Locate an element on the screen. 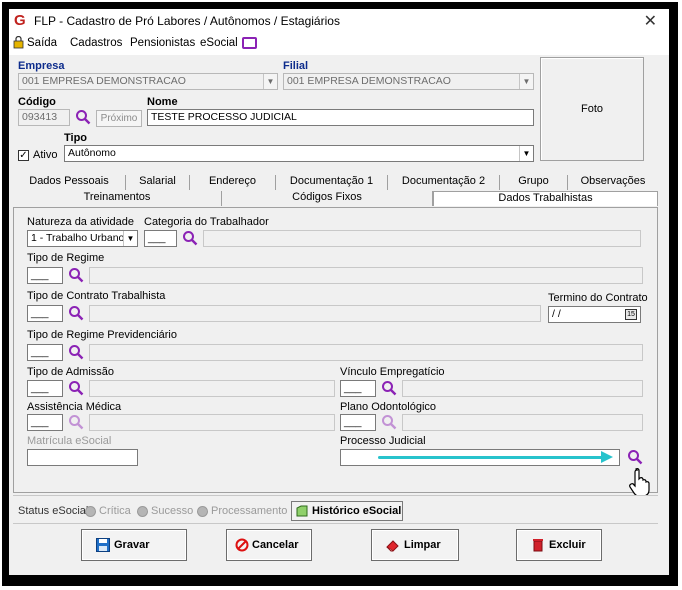  tipo-select: Autônomo ▼ is located at coordinates (299, 153).